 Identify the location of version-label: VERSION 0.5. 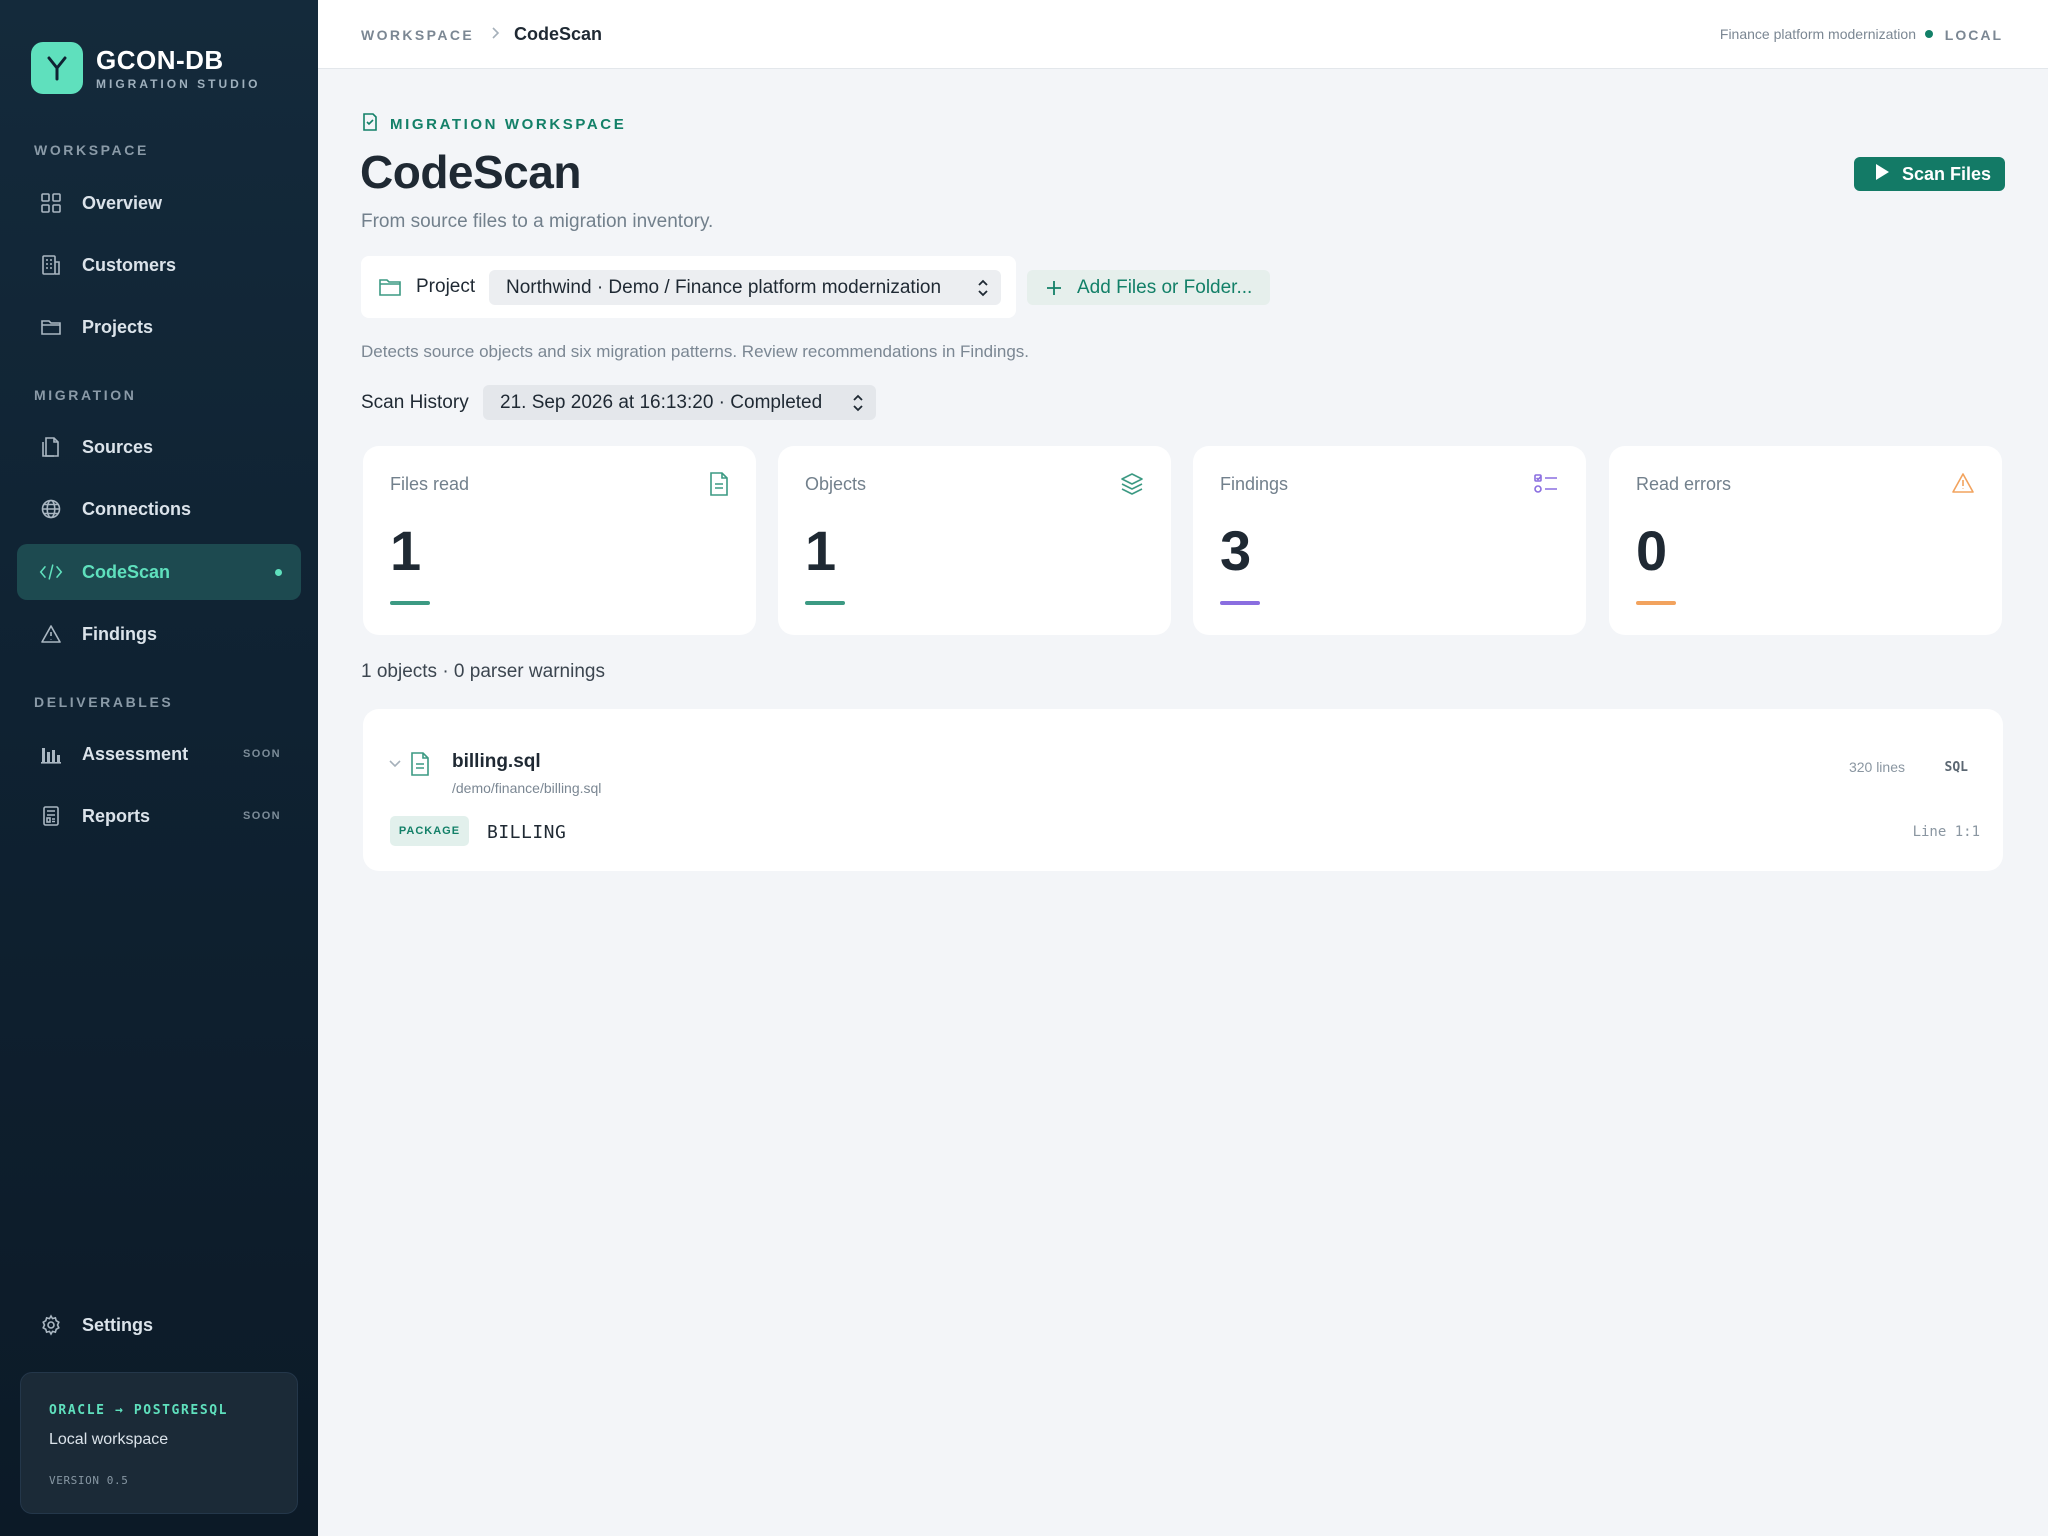
(89, 1480).